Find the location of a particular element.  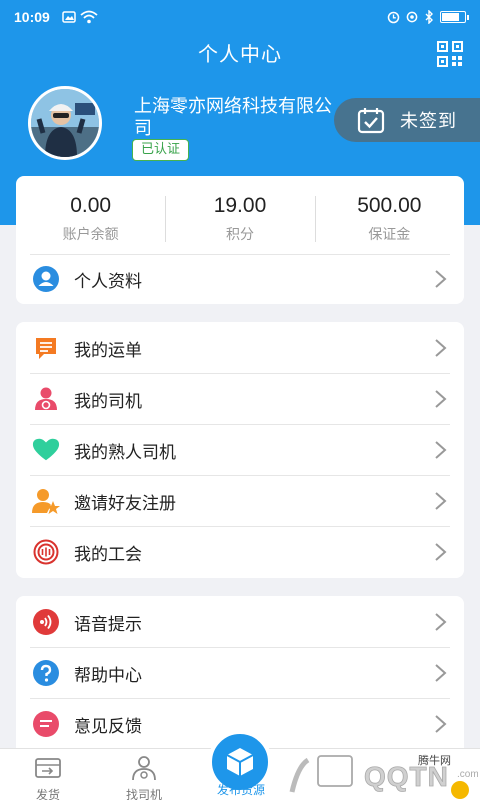

menu-item-label: 意见反馈 is located at coordinates (108, 726).